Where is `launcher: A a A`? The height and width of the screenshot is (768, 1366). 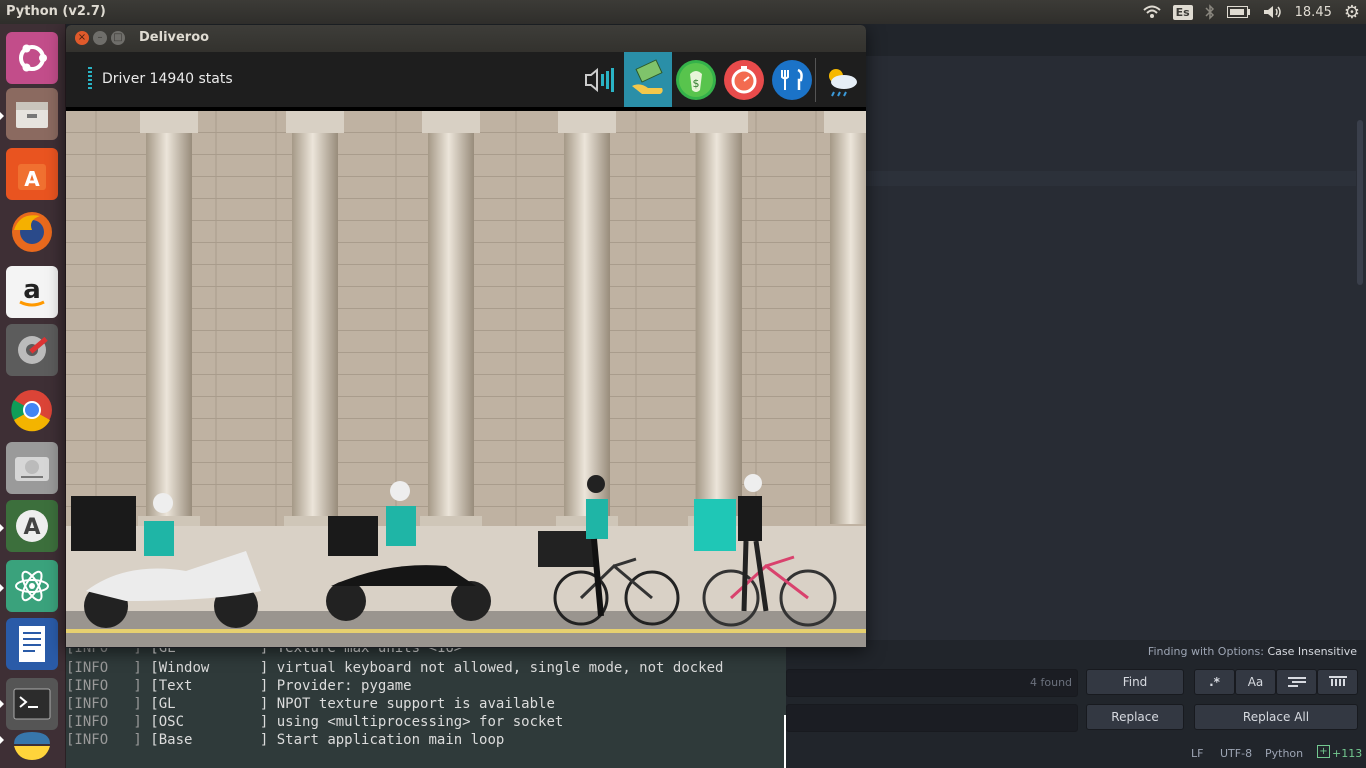 launcher: A a A is located at coordinates (33, 396).